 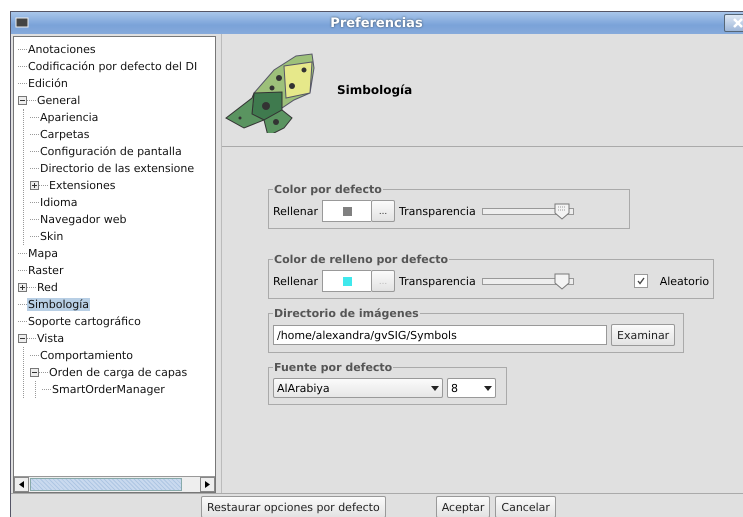 What do you see at coordinates (346, 313) in the screenshot?
I see `group-title: Directorio de imágenes` at bounding box center [346, 313].